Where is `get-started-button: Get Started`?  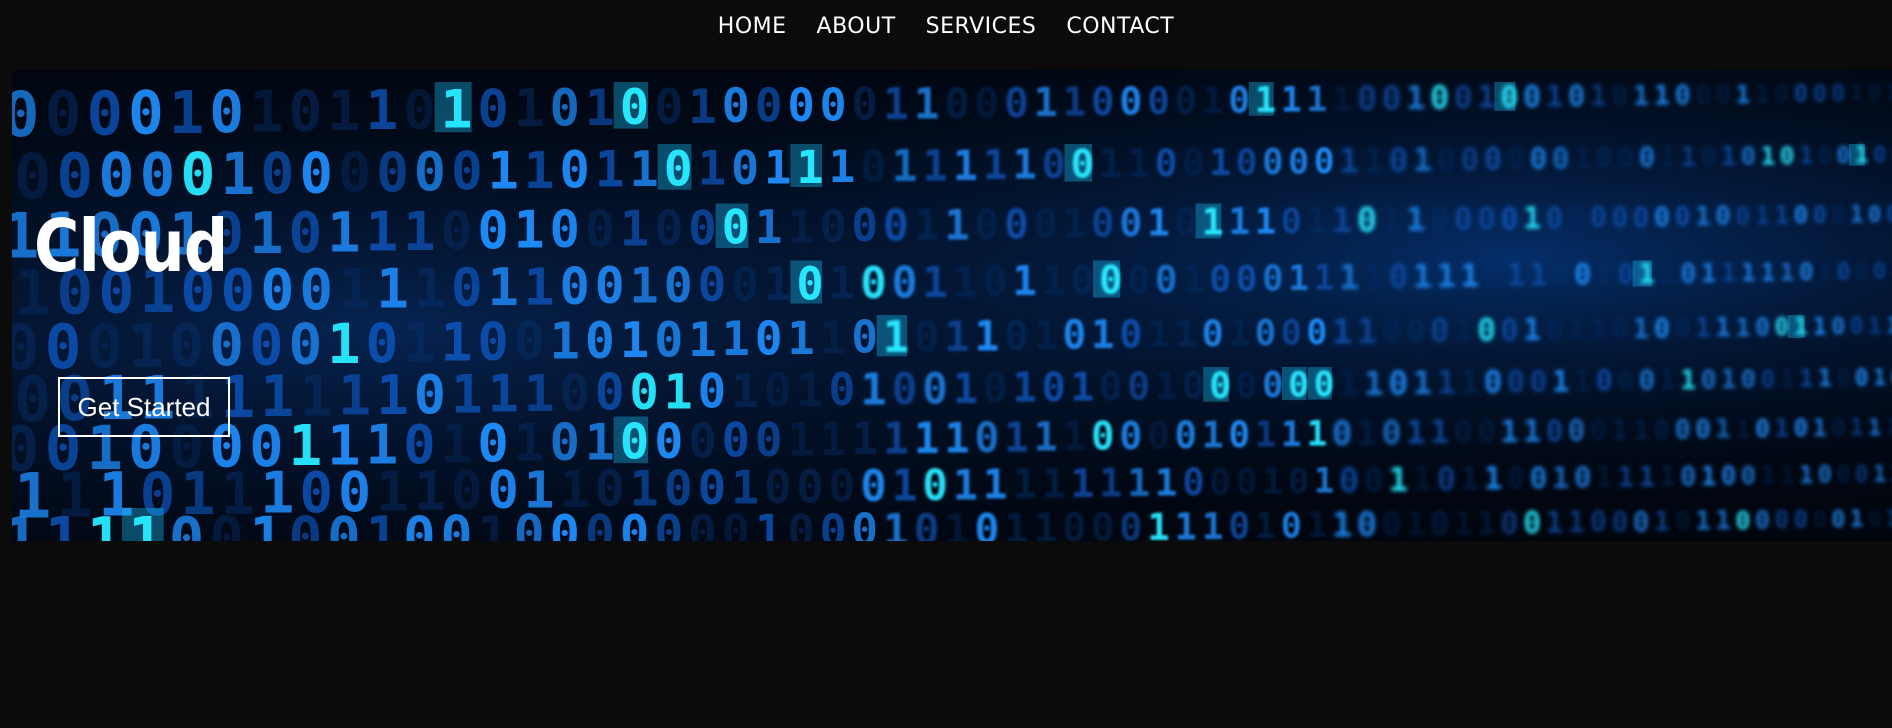
get-started-button: Get Started is located at coordinates (144, 407).